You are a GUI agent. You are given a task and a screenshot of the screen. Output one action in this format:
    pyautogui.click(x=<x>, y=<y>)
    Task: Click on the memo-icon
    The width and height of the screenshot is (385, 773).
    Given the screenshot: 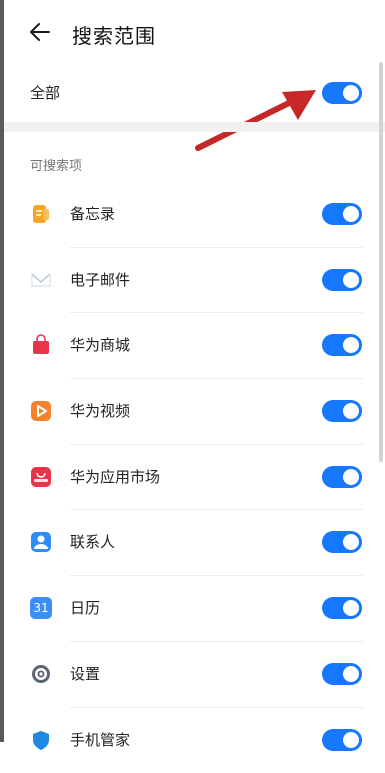 What is the action you would take?
    pyautogui.click(x=41, y=214)
    